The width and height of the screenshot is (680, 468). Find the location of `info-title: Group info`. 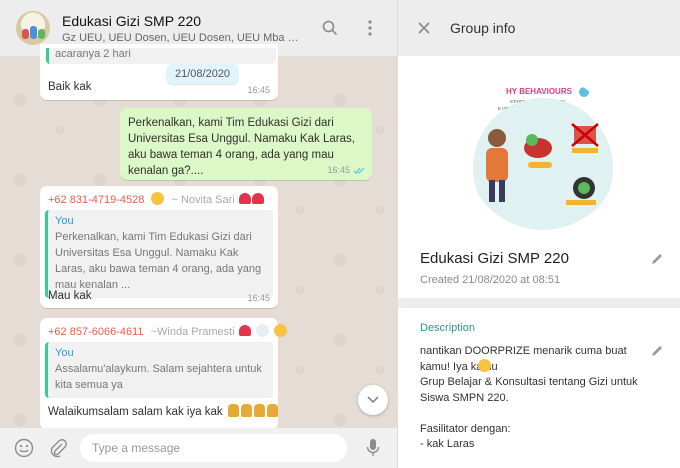

info-title: Group info is located at coordinates (483, 28).